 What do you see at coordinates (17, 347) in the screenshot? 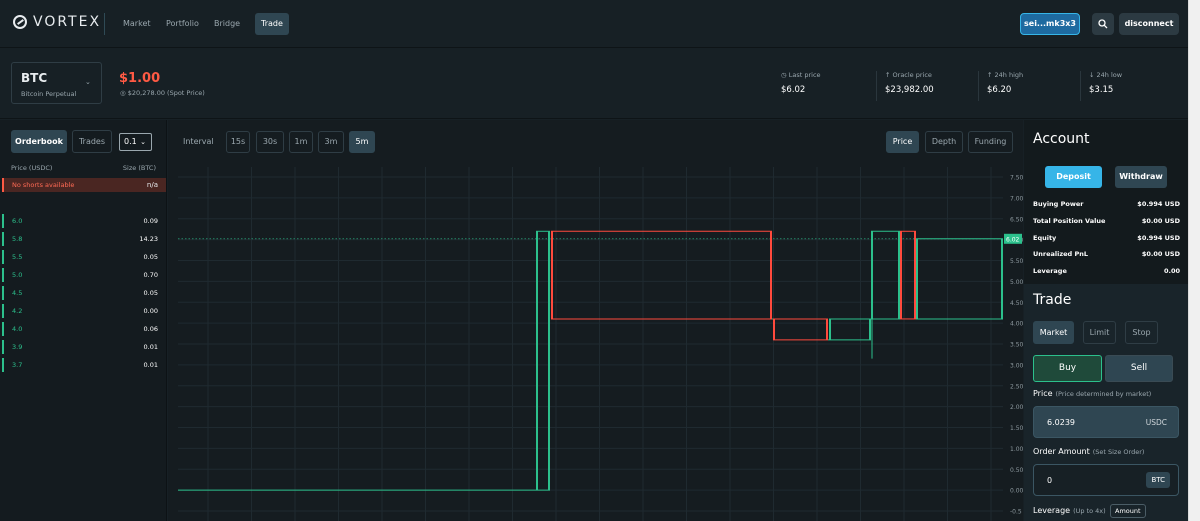
I see `bid-price: 3.9` at bounding box center [17, 347].